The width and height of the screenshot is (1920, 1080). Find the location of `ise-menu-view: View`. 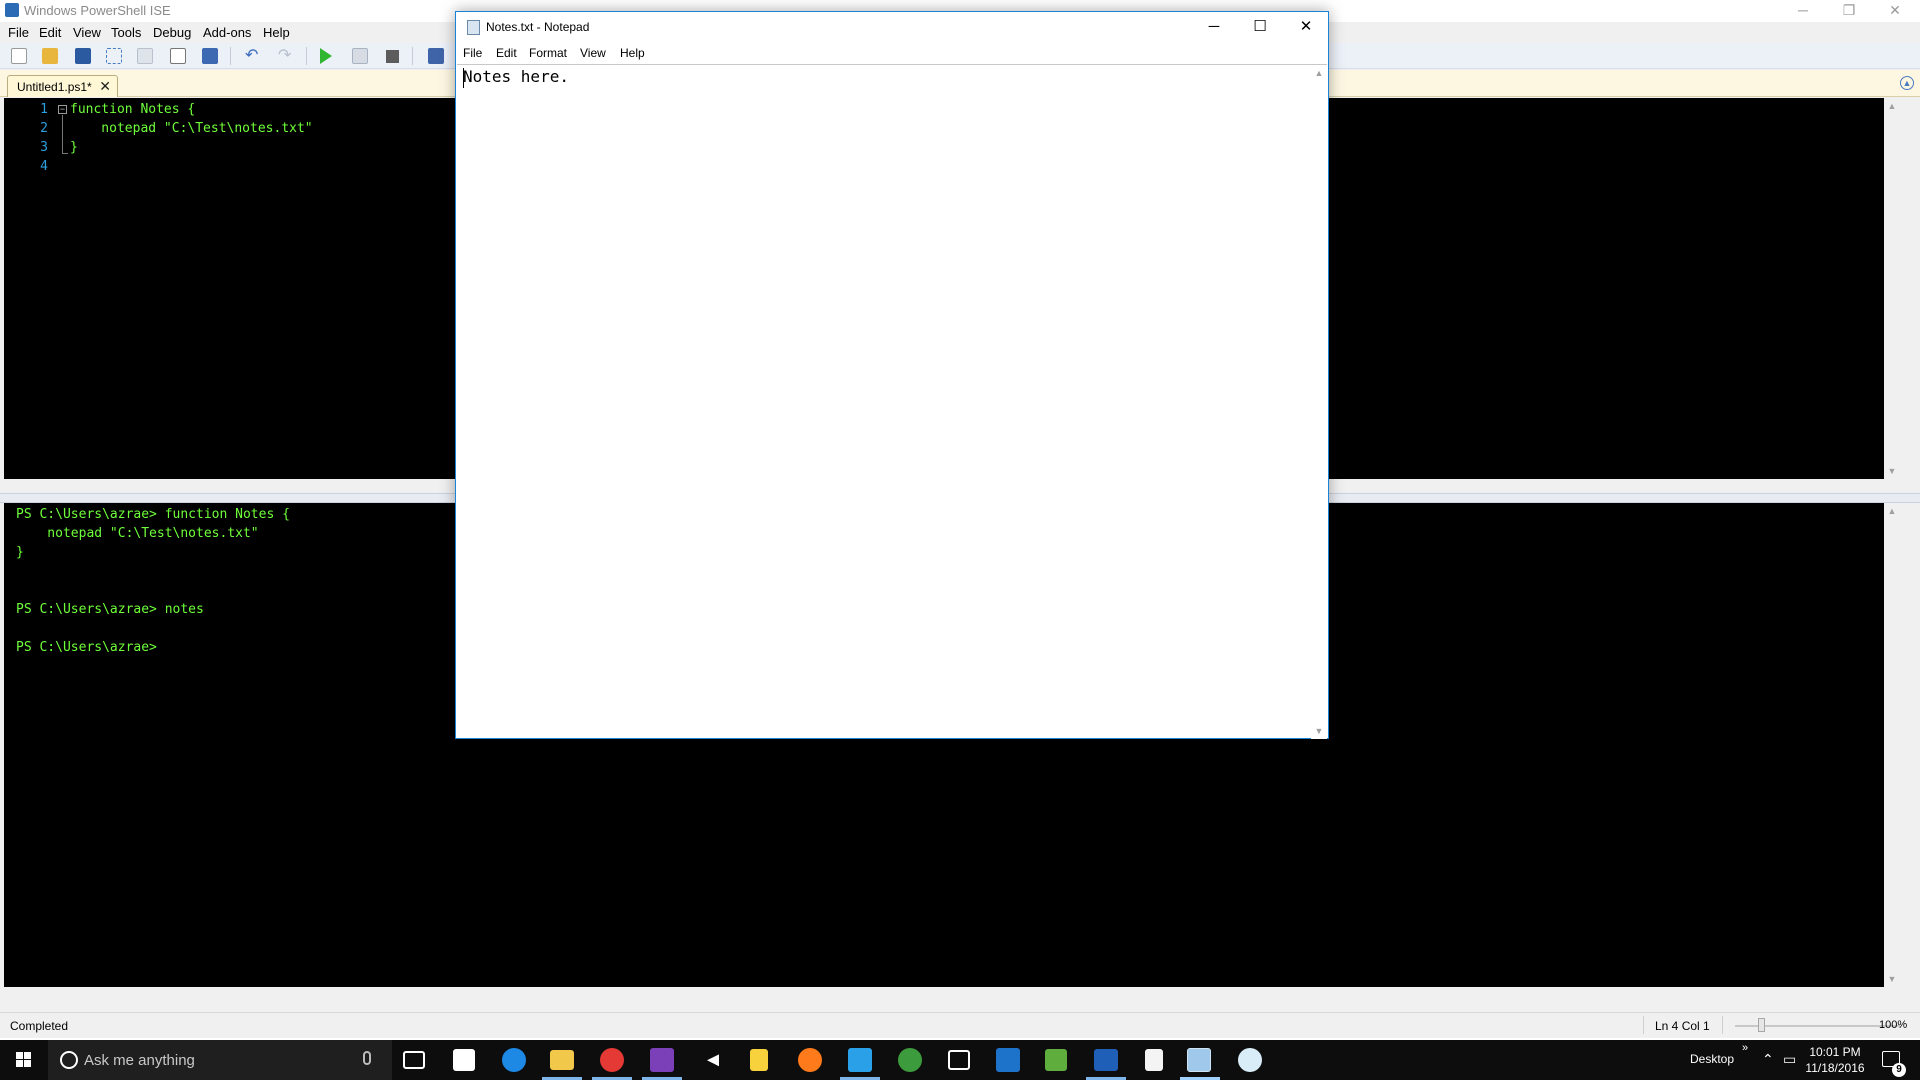

ise-menu-view: View is located at coordinates (87, 32).